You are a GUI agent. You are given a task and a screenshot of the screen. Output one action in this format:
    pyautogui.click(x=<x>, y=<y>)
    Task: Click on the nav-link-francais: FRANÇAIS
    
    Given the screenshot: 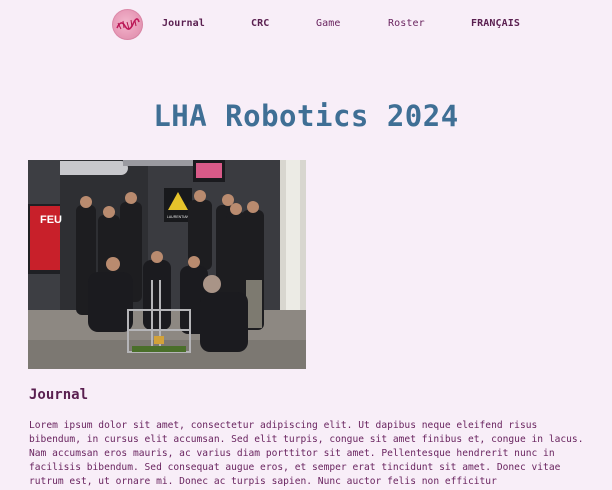 What is the action you would take?
    pyautogui.click(x=495, y=24)
    